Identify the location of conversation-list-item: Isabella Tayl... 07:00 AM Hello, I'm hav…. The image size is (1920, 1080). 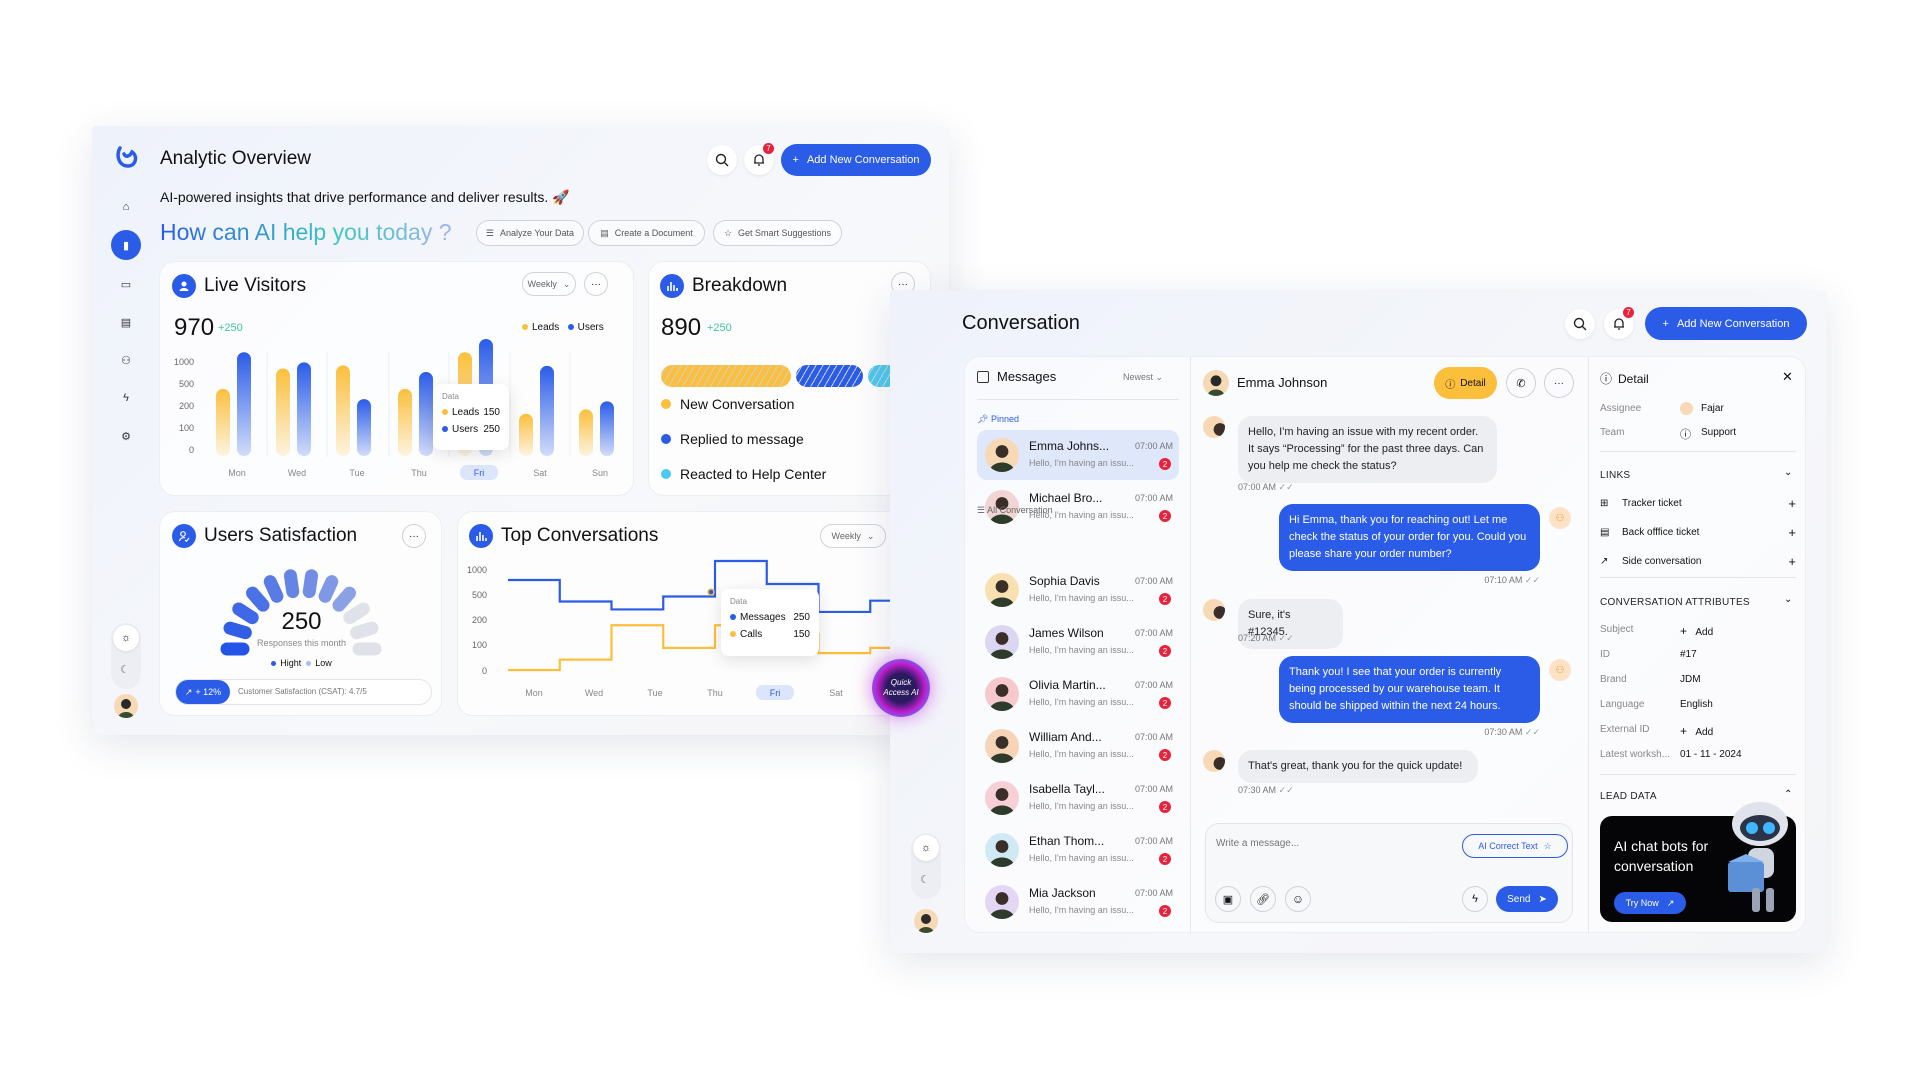
(1078, 798).